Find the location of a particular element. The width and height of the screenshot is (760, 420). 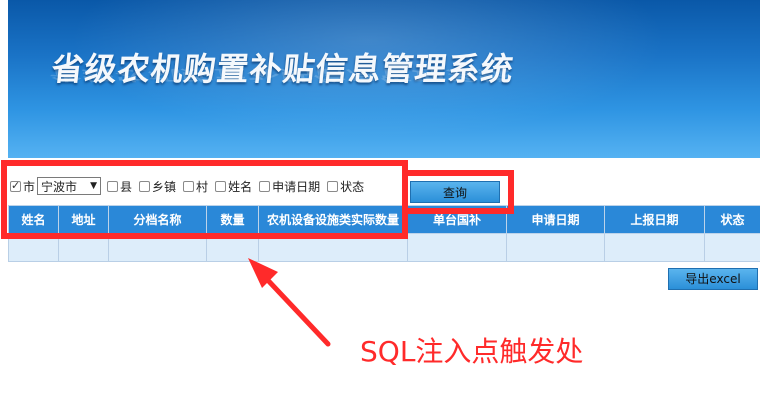

column-header-report-date: 上报日期 is located at coordinates (654, 219).